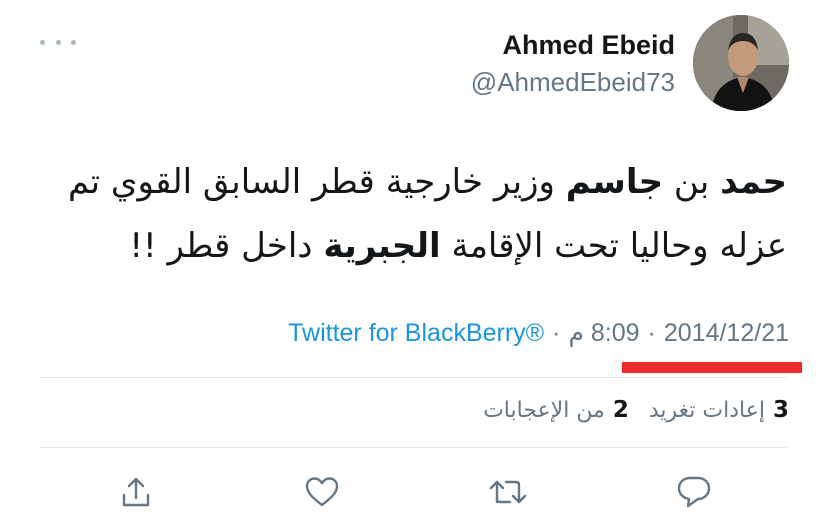 This screenshot has height=527, width=827. What do you see at coordinates (636, 410) in the screenshot?
I see `tweet-stats: 3 إعادات تغريد 2 من الإعجابات` at bounding box center [636, 410].